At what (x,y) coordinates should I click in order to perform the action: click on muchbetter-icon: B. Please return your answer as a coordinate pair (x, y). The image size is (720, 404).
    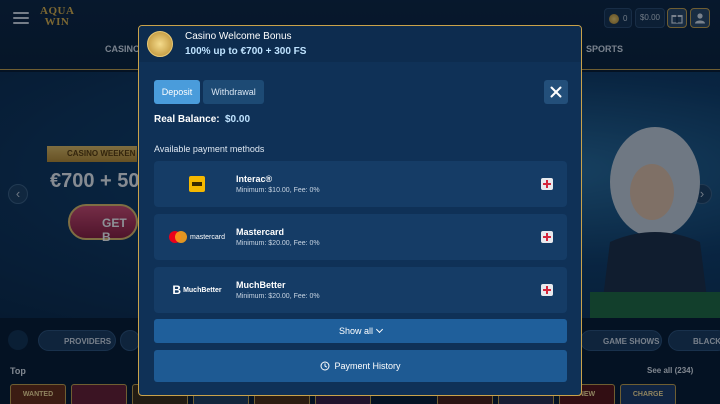
    Looking at the image, I should click on (177, 290).